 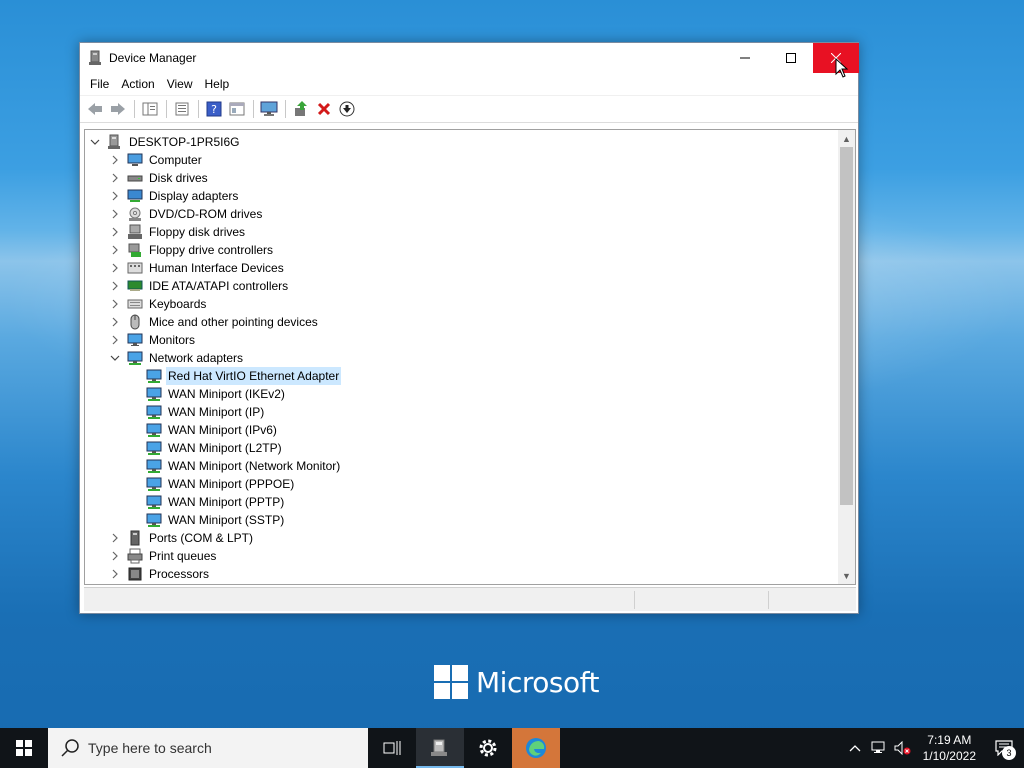 What do you see at coordinates (206, 214) in the screenshot?
I see `tree-item-label: DVD/CD-ROM drives` at bounding box center [206, 214].